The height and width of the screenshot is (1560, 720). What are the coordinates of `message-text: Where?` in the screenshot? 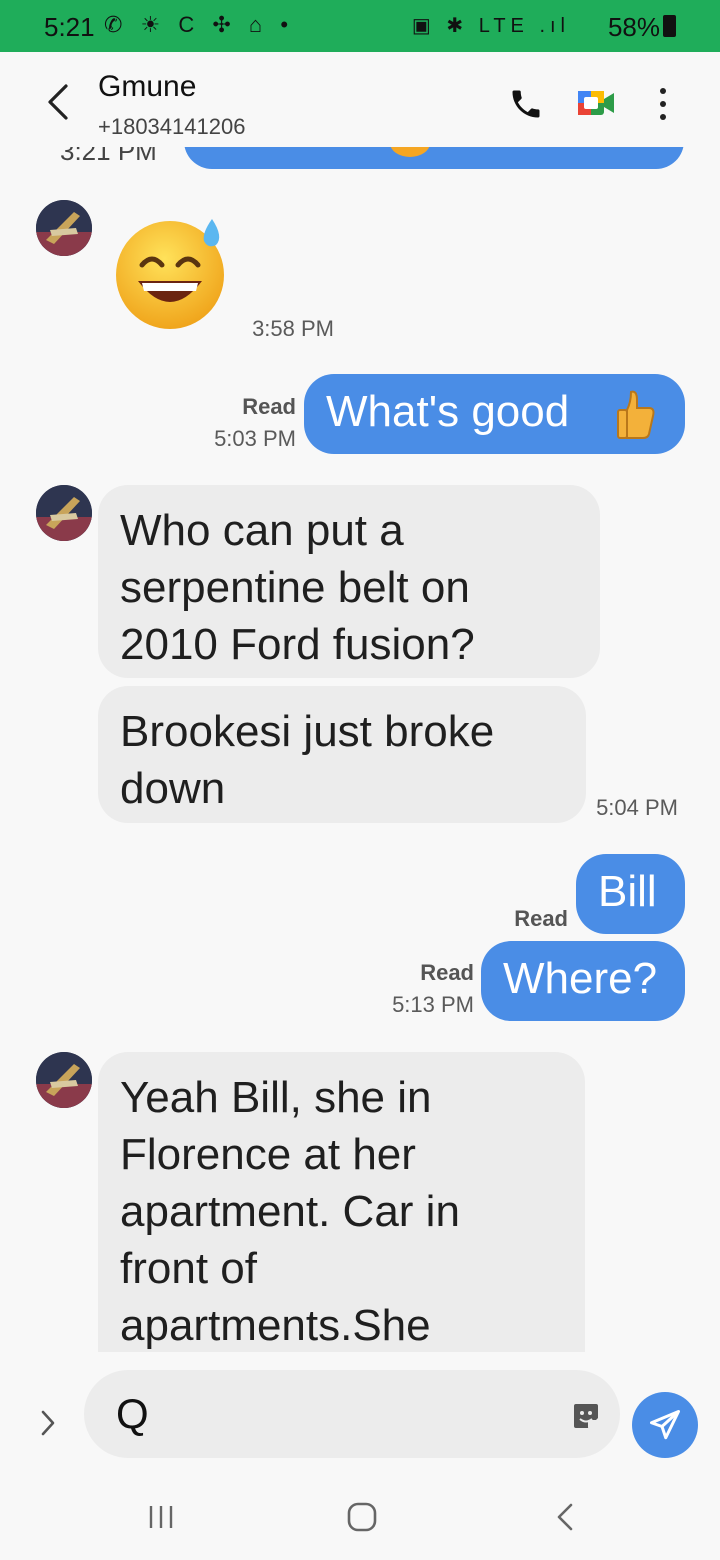 It's located at (580, 978).